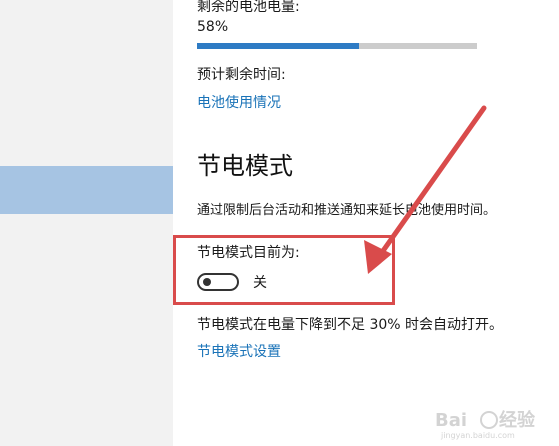 This screenshot has width=559, height=446. What do you see at coordinates (278, 46) in the screenshot?
I see `battery-level-fill` at bounding box center [278, 46].